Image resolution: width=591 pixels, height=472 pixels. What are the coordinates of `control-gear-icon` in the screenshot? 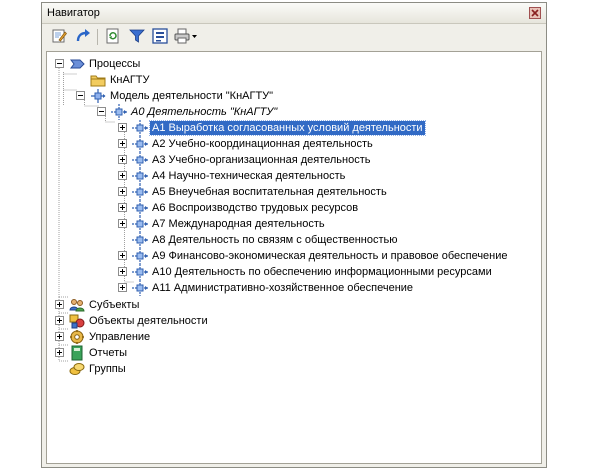 It's located at (77, 337).